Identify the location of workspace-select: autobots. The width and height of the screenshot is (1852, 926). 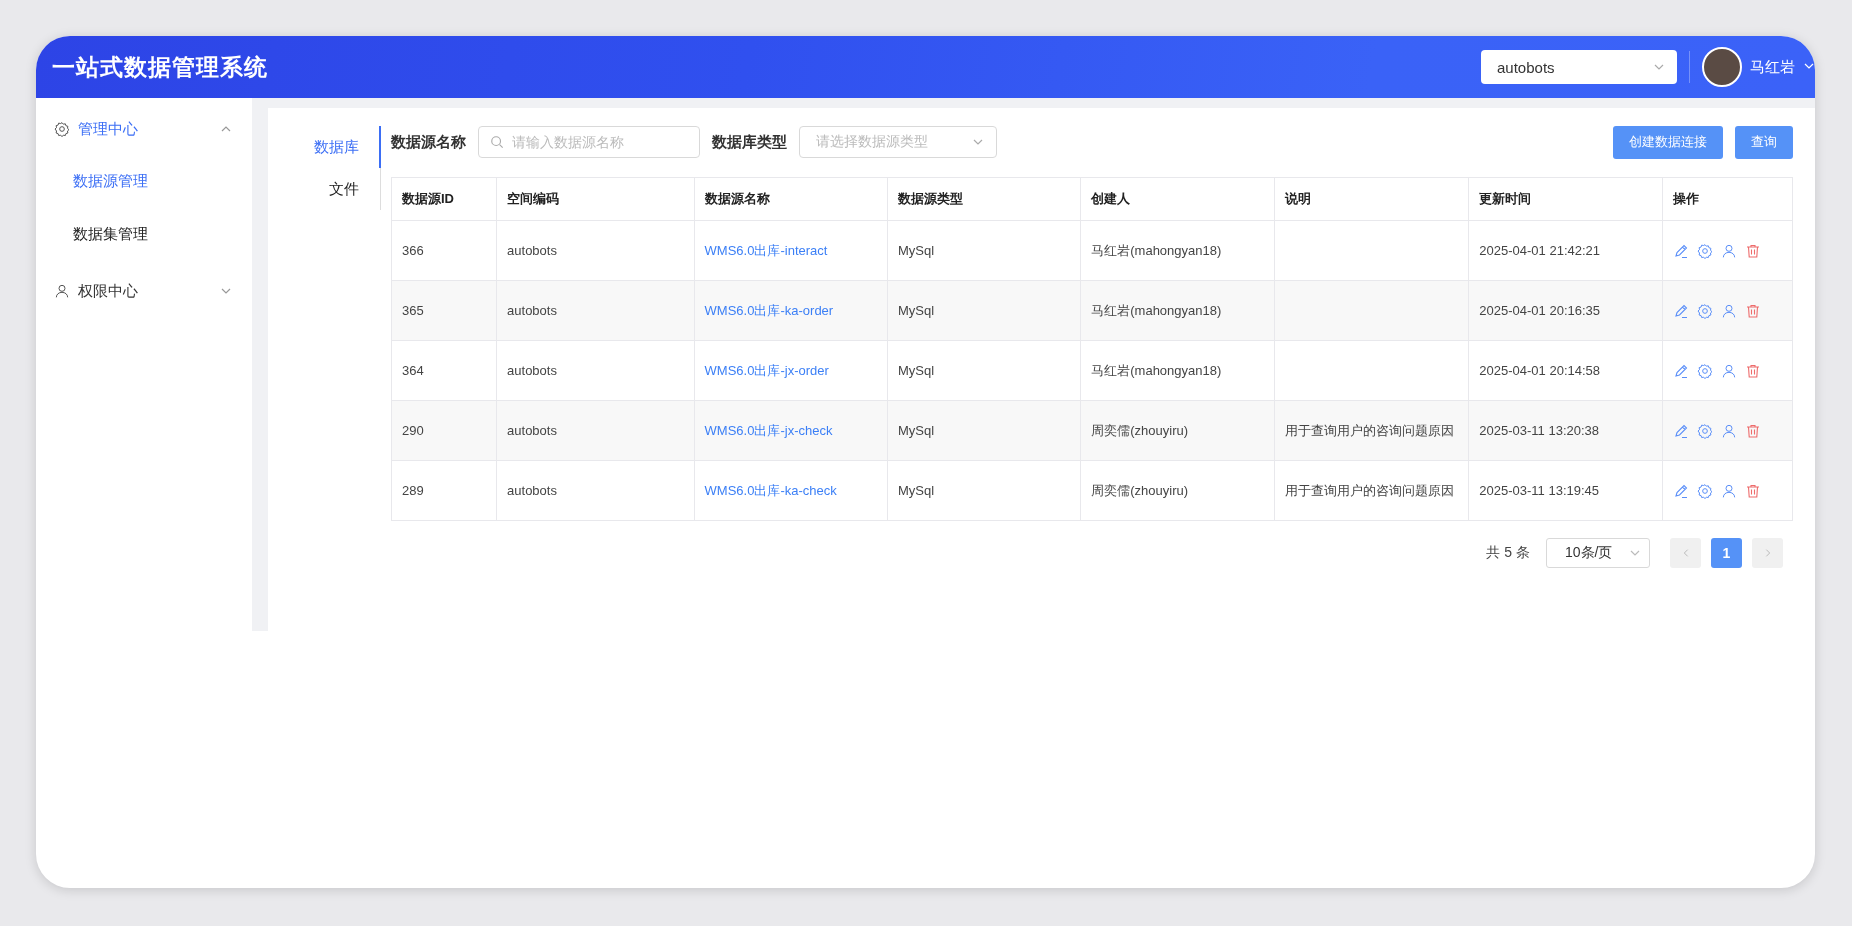
(1579, 67).